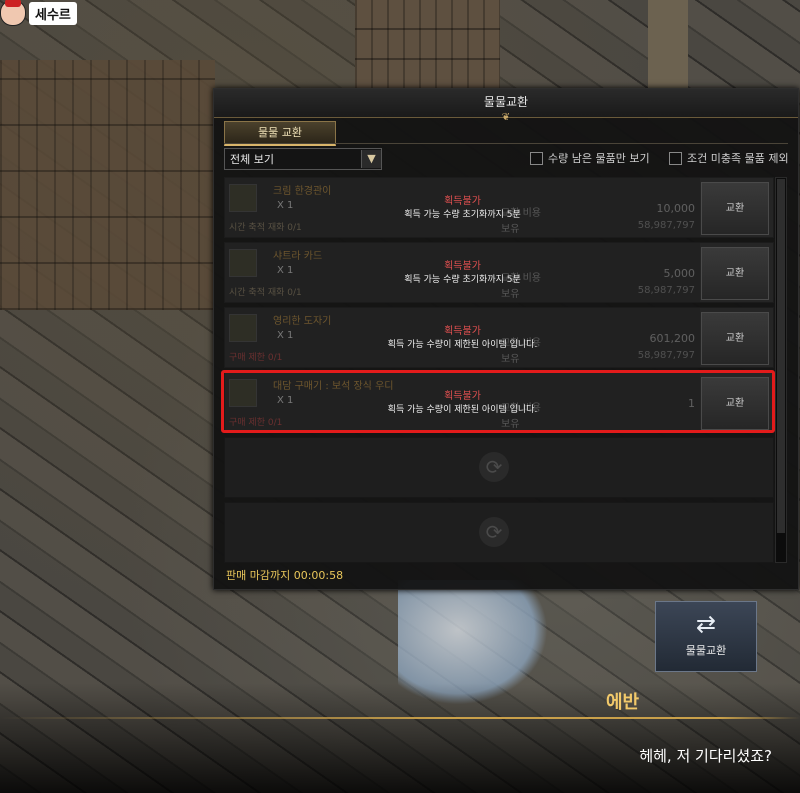 The width and height of the screenshot is (800, 793). I want to click on tab-bar: 물물 교환, so click(280, 133).